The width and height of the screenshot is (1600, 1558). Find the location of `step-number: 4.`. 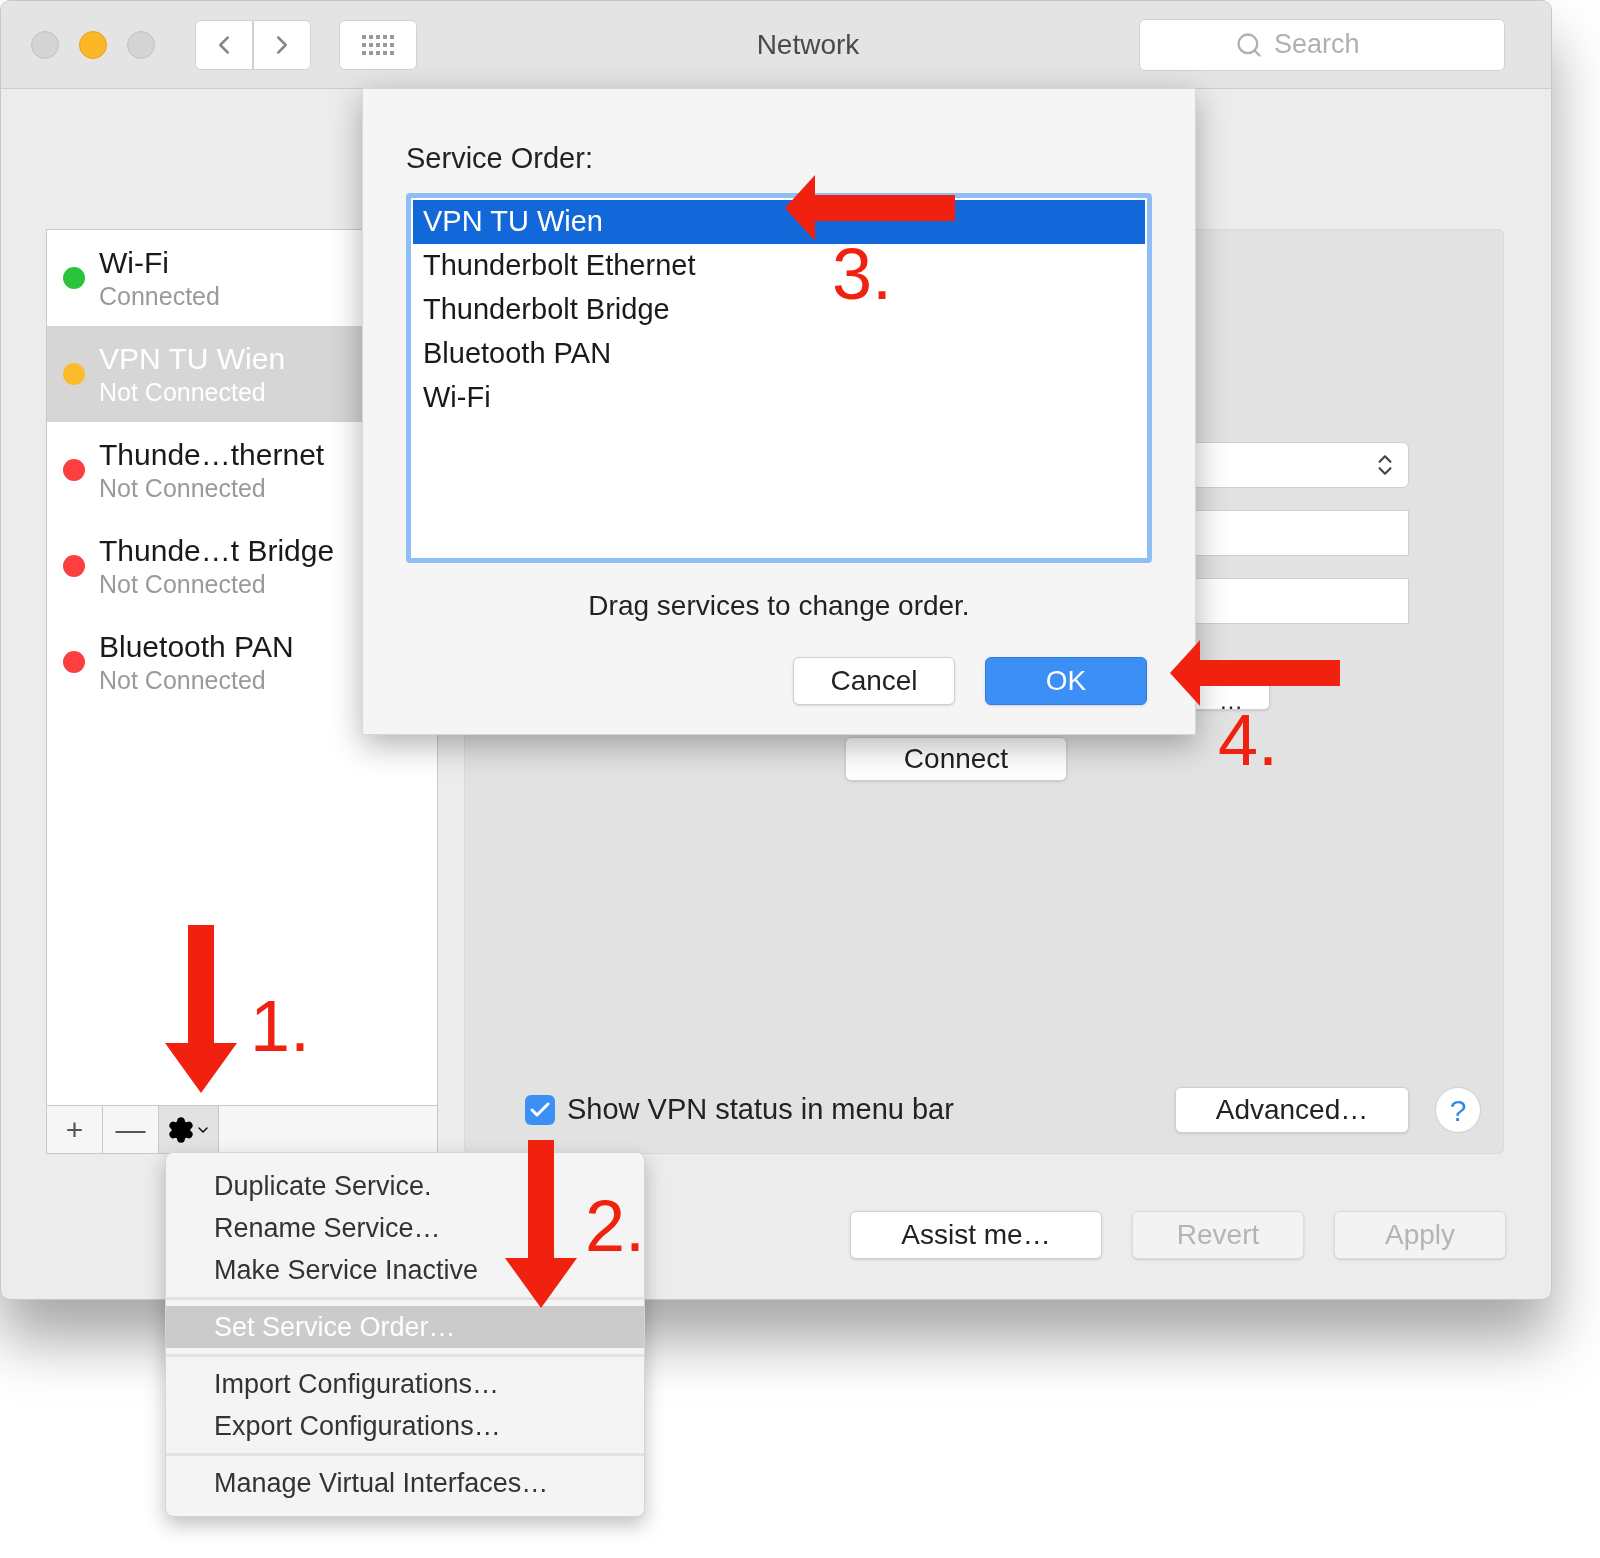

step-number: 4. is located at coordinates (1248, 740).